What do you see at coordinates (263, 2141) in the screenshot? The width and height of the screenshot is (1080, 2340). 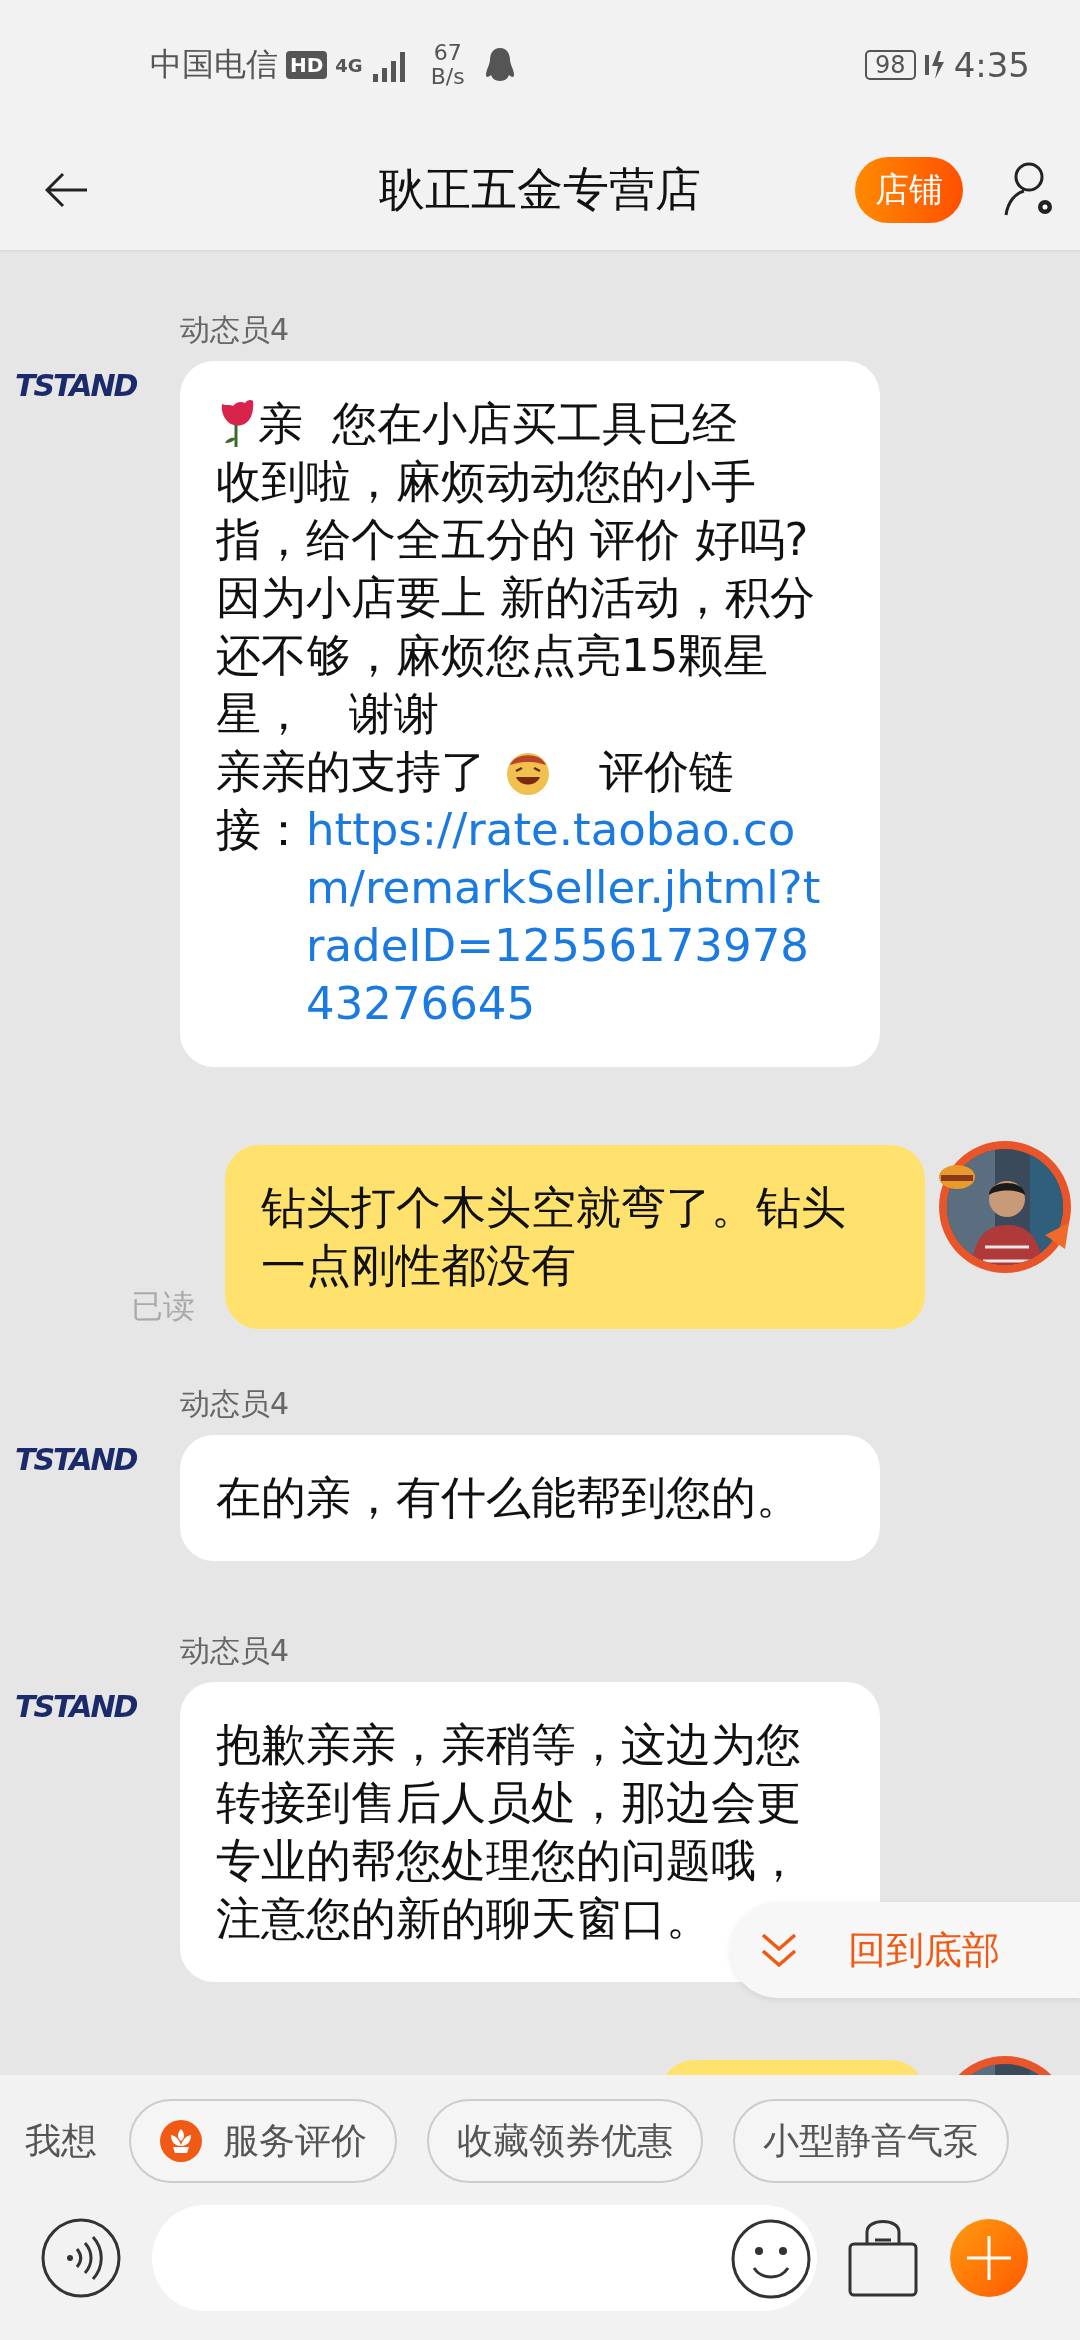 I see `quick-reply-chip: 服务评价` at bounding box center [263, 2141].